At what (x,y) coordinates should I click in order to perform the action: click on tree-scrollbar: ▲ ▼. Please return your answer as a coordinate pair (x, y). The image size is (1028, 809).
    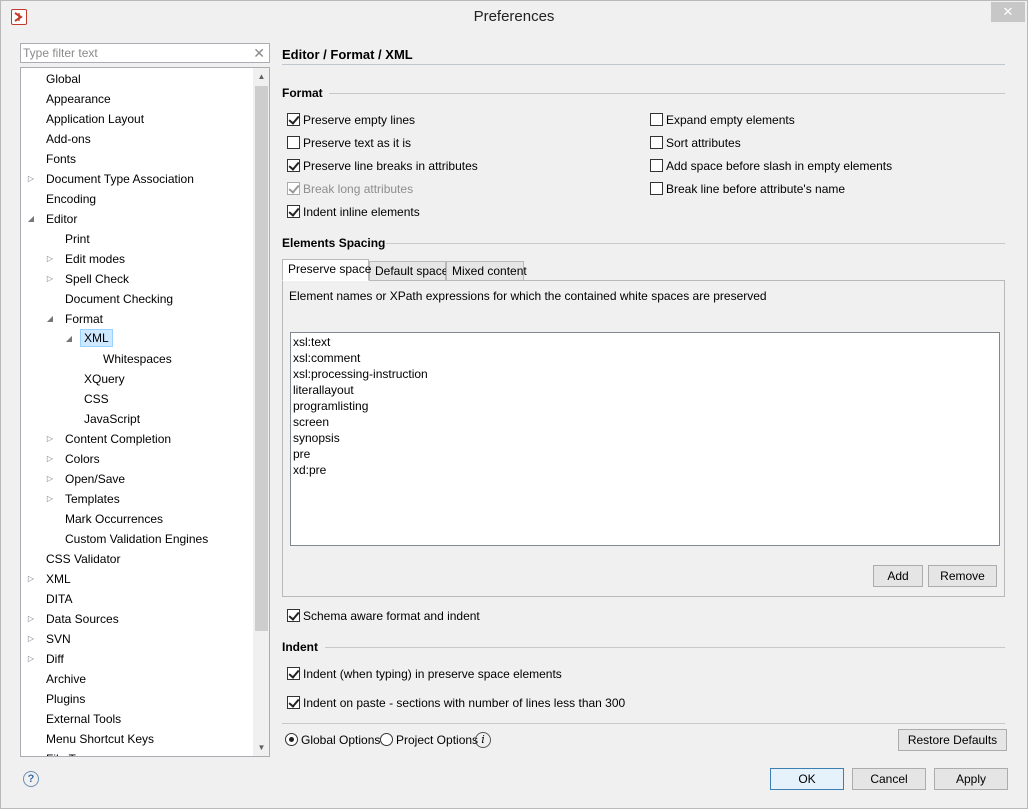
    Looking at the image, I should click on (261, 412).